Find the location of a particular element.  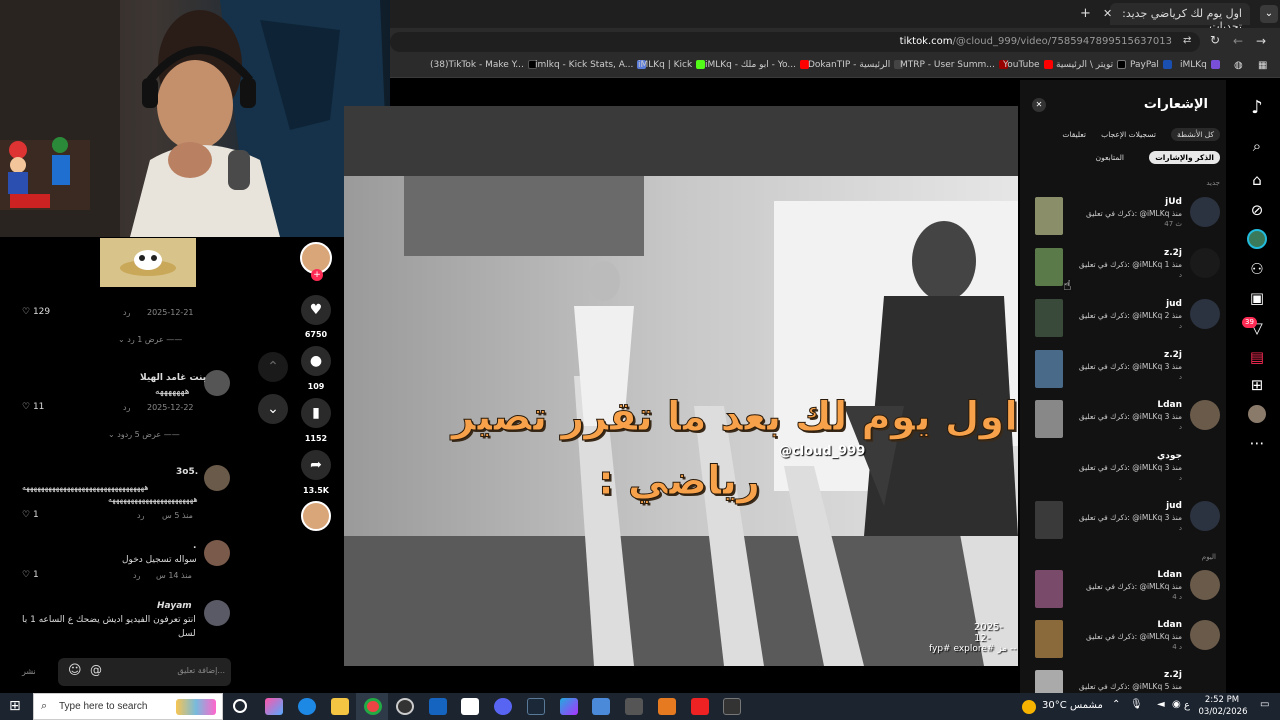

chrome-icon is located at coordinates (373, 706).